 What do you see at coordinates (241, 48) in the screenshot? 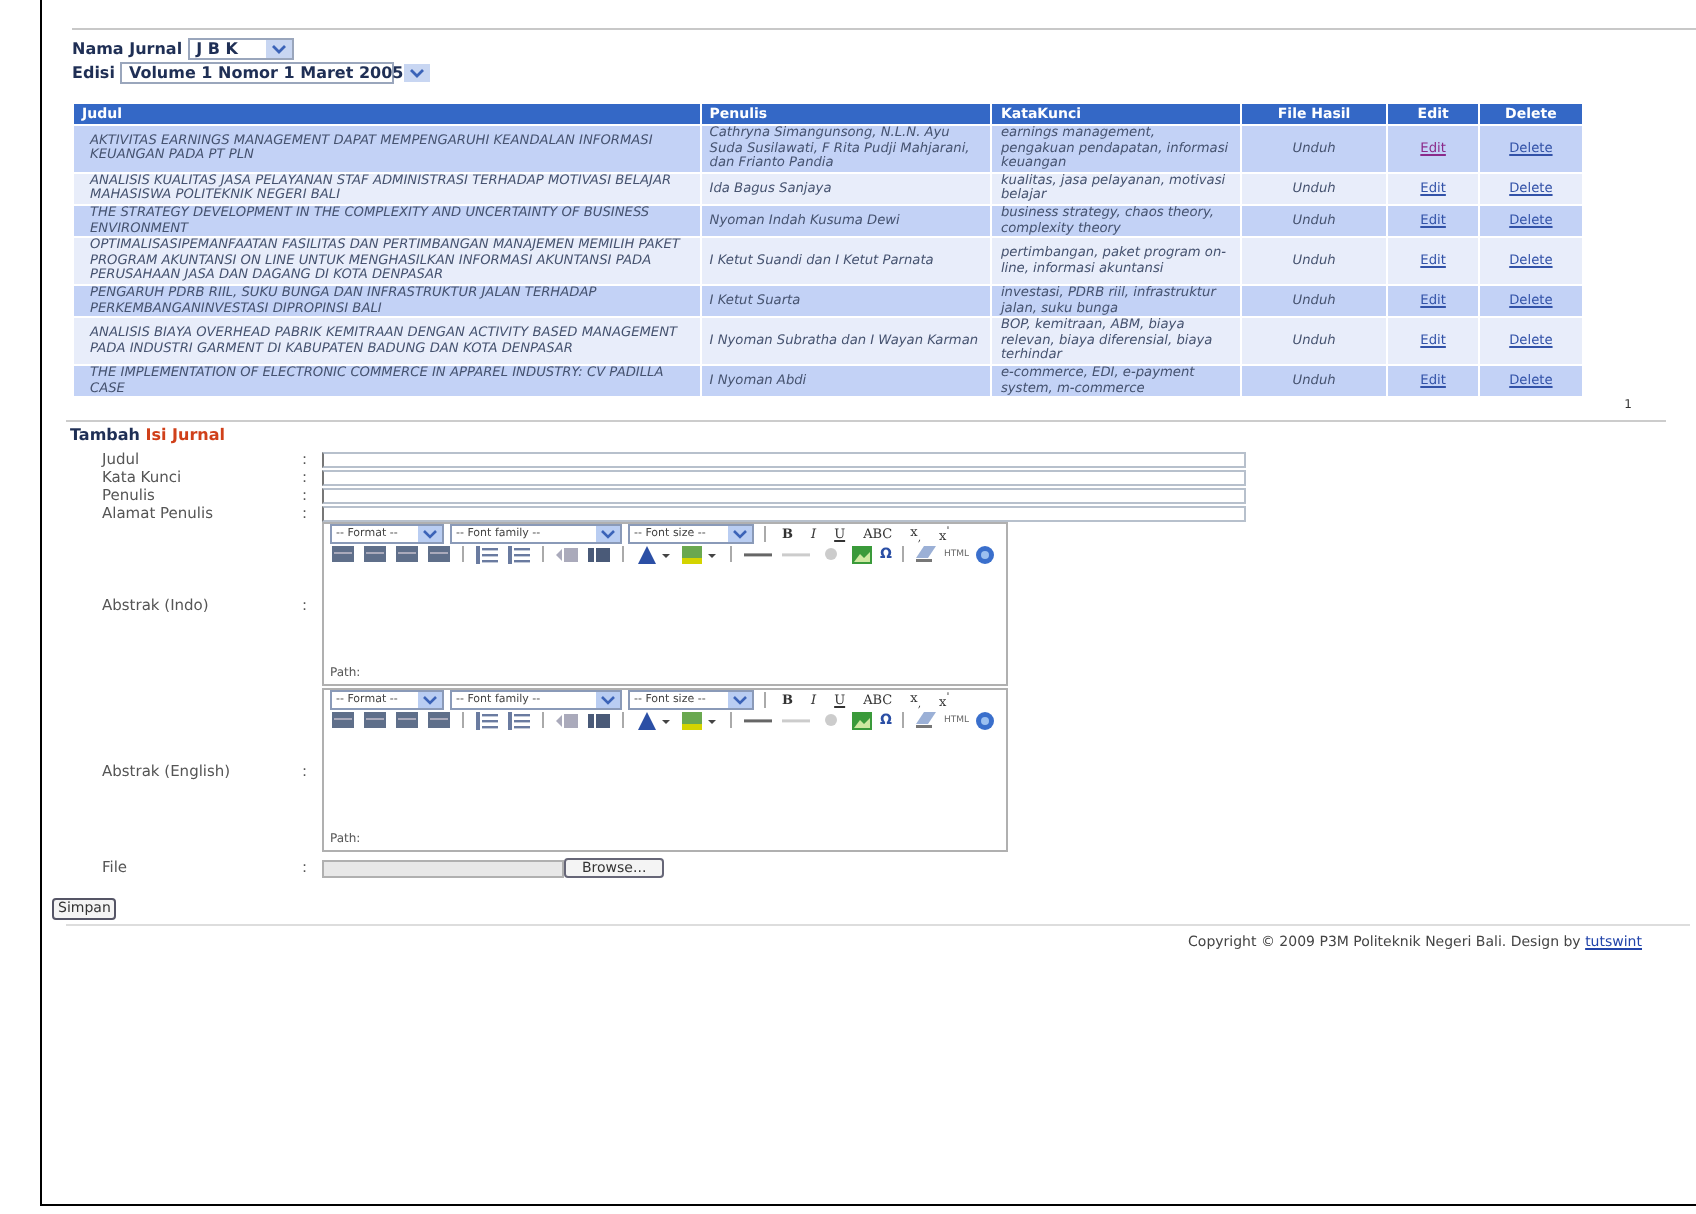
I see `select-field: J B K` at bounding box center [241, 48].